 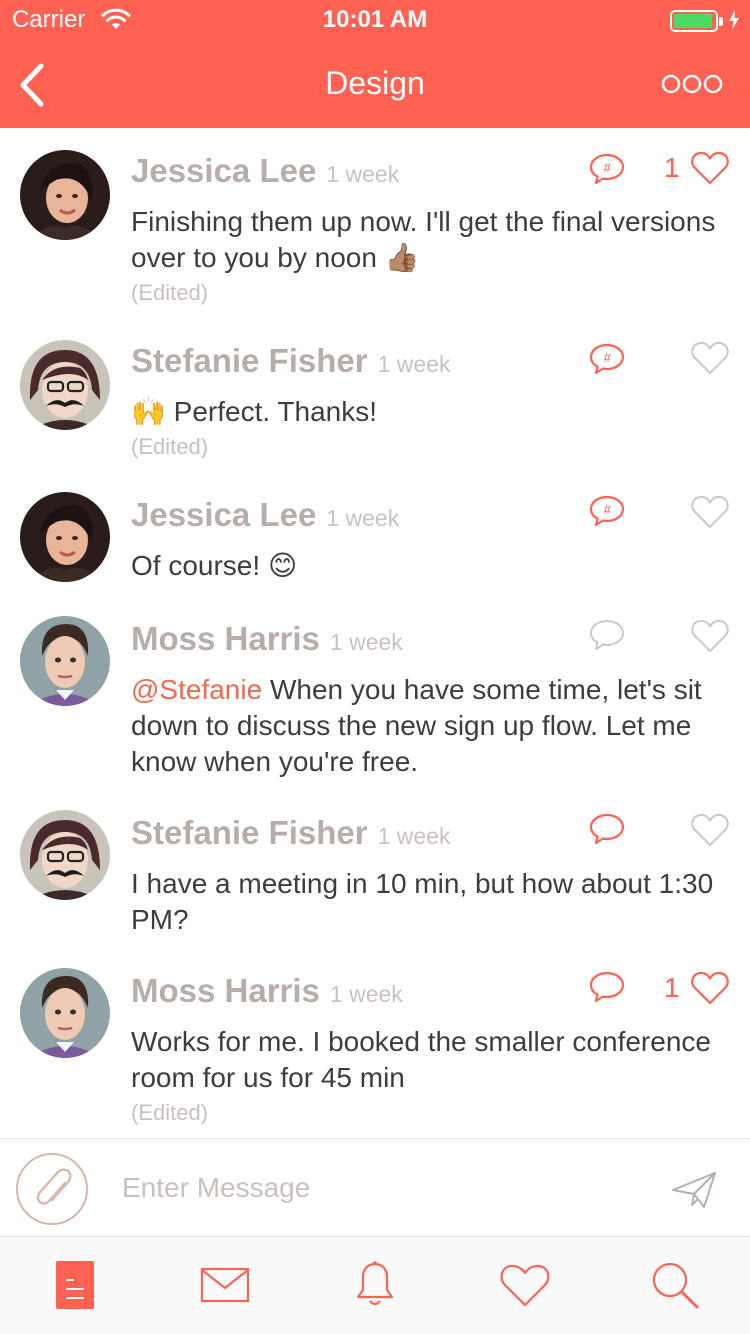 I want to click on header: Carrier 10:01 AM Design, so click(x=375, y=64).